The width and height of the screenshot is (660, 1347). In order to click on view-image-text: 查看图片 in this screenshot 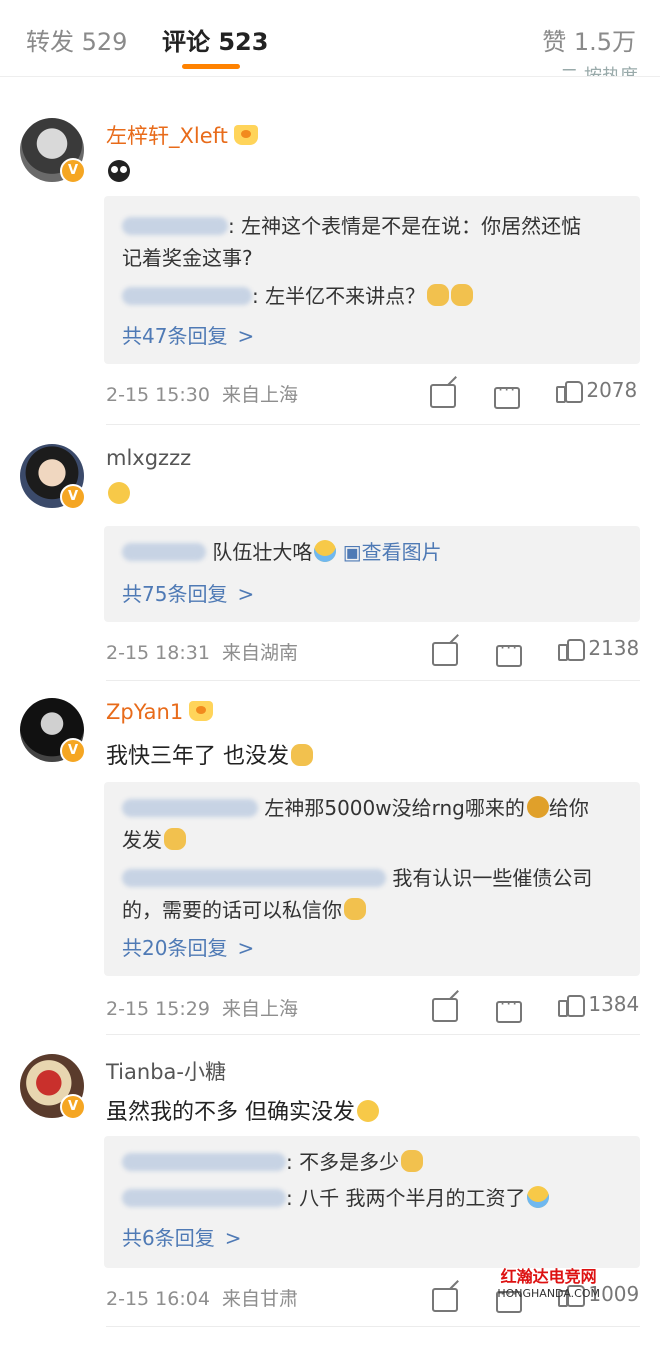, I will do `click(401, 552)`.